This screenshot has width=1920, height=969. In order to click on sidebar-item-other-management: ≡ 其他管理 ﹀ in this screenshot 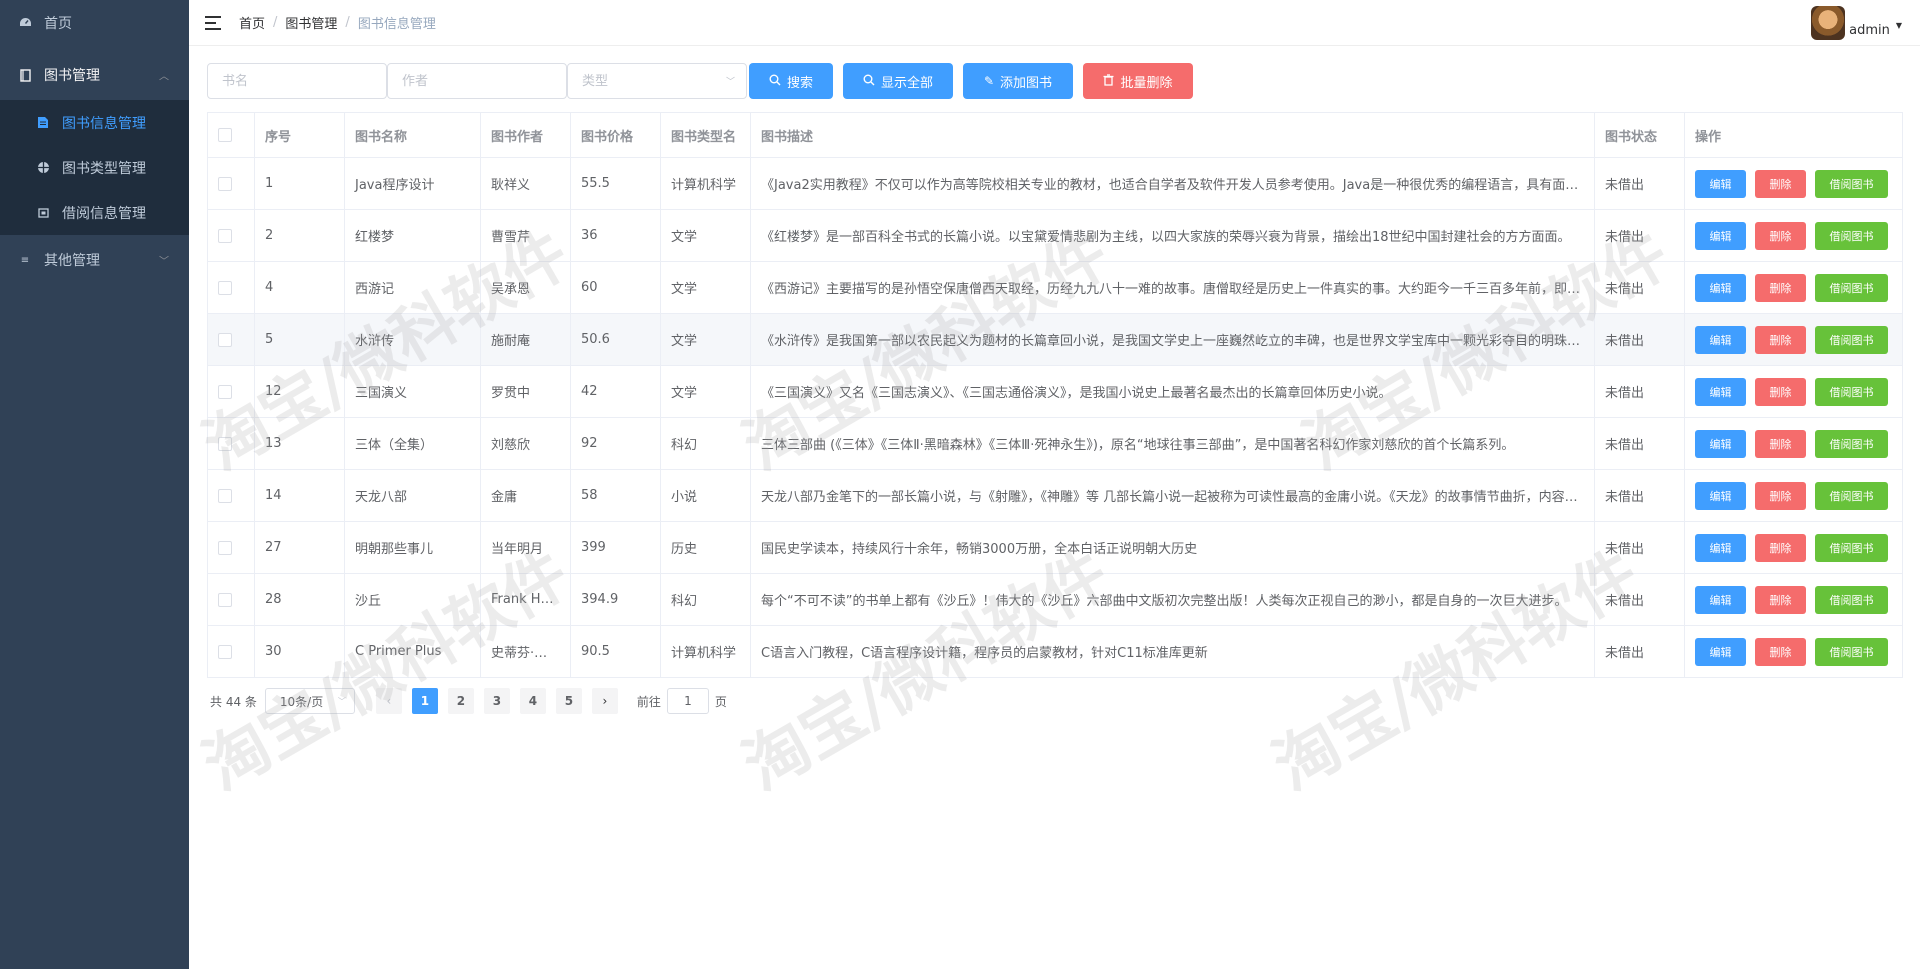, I will do `click(94, 260)`.